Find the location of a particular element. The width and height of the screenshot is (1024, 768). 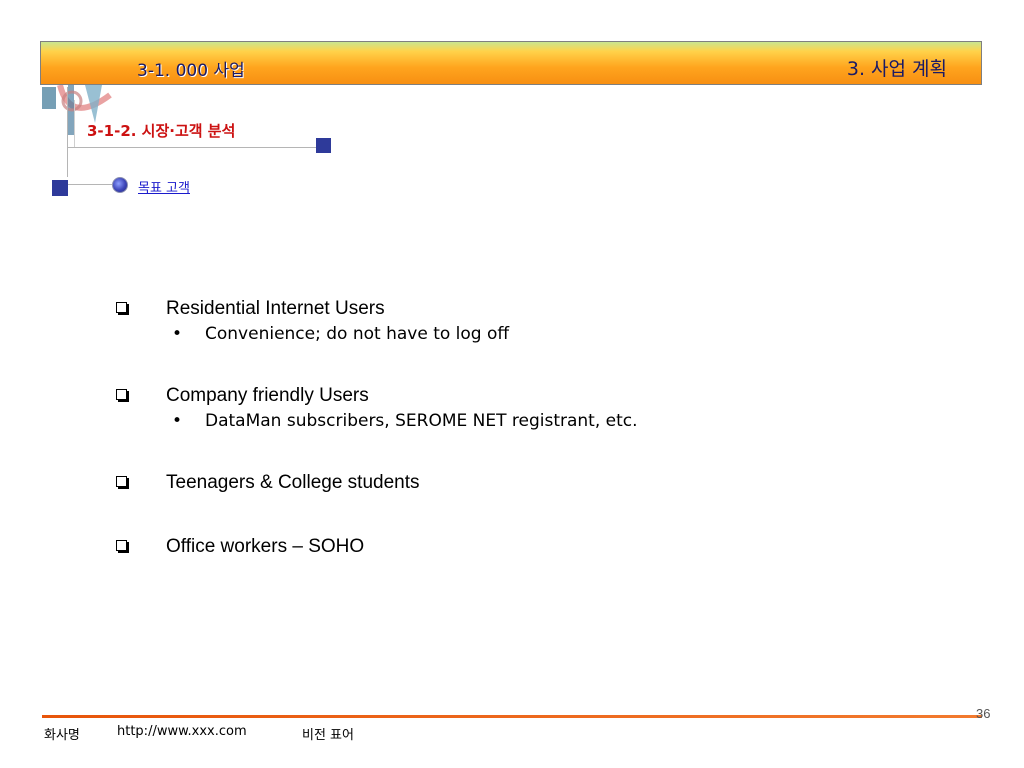

list-item-label: Residential Internet Users is located at coordinates (275, 308).